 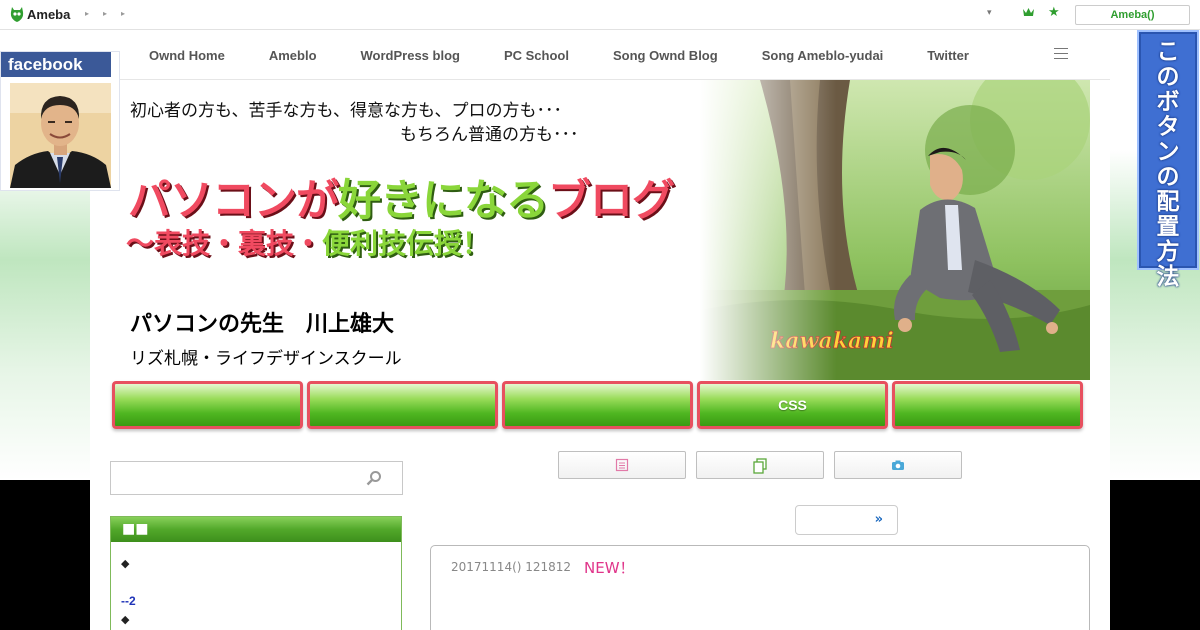 I want to click on facebook-widget: facebook, so click(x=60, y=121).